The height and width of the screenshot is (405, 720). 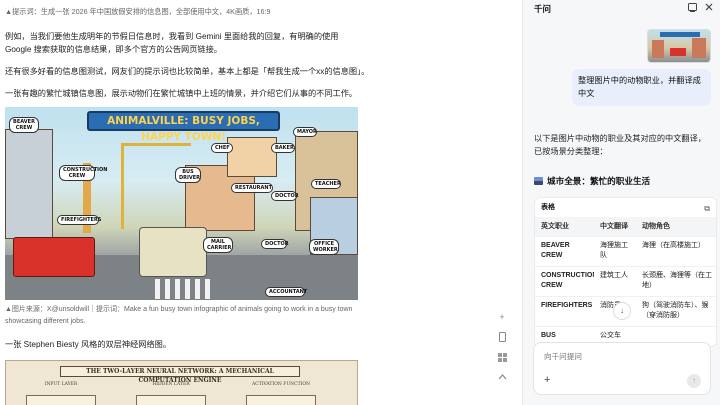 I want to click on copy-icon: ⧉, so click(x=707, y=208).